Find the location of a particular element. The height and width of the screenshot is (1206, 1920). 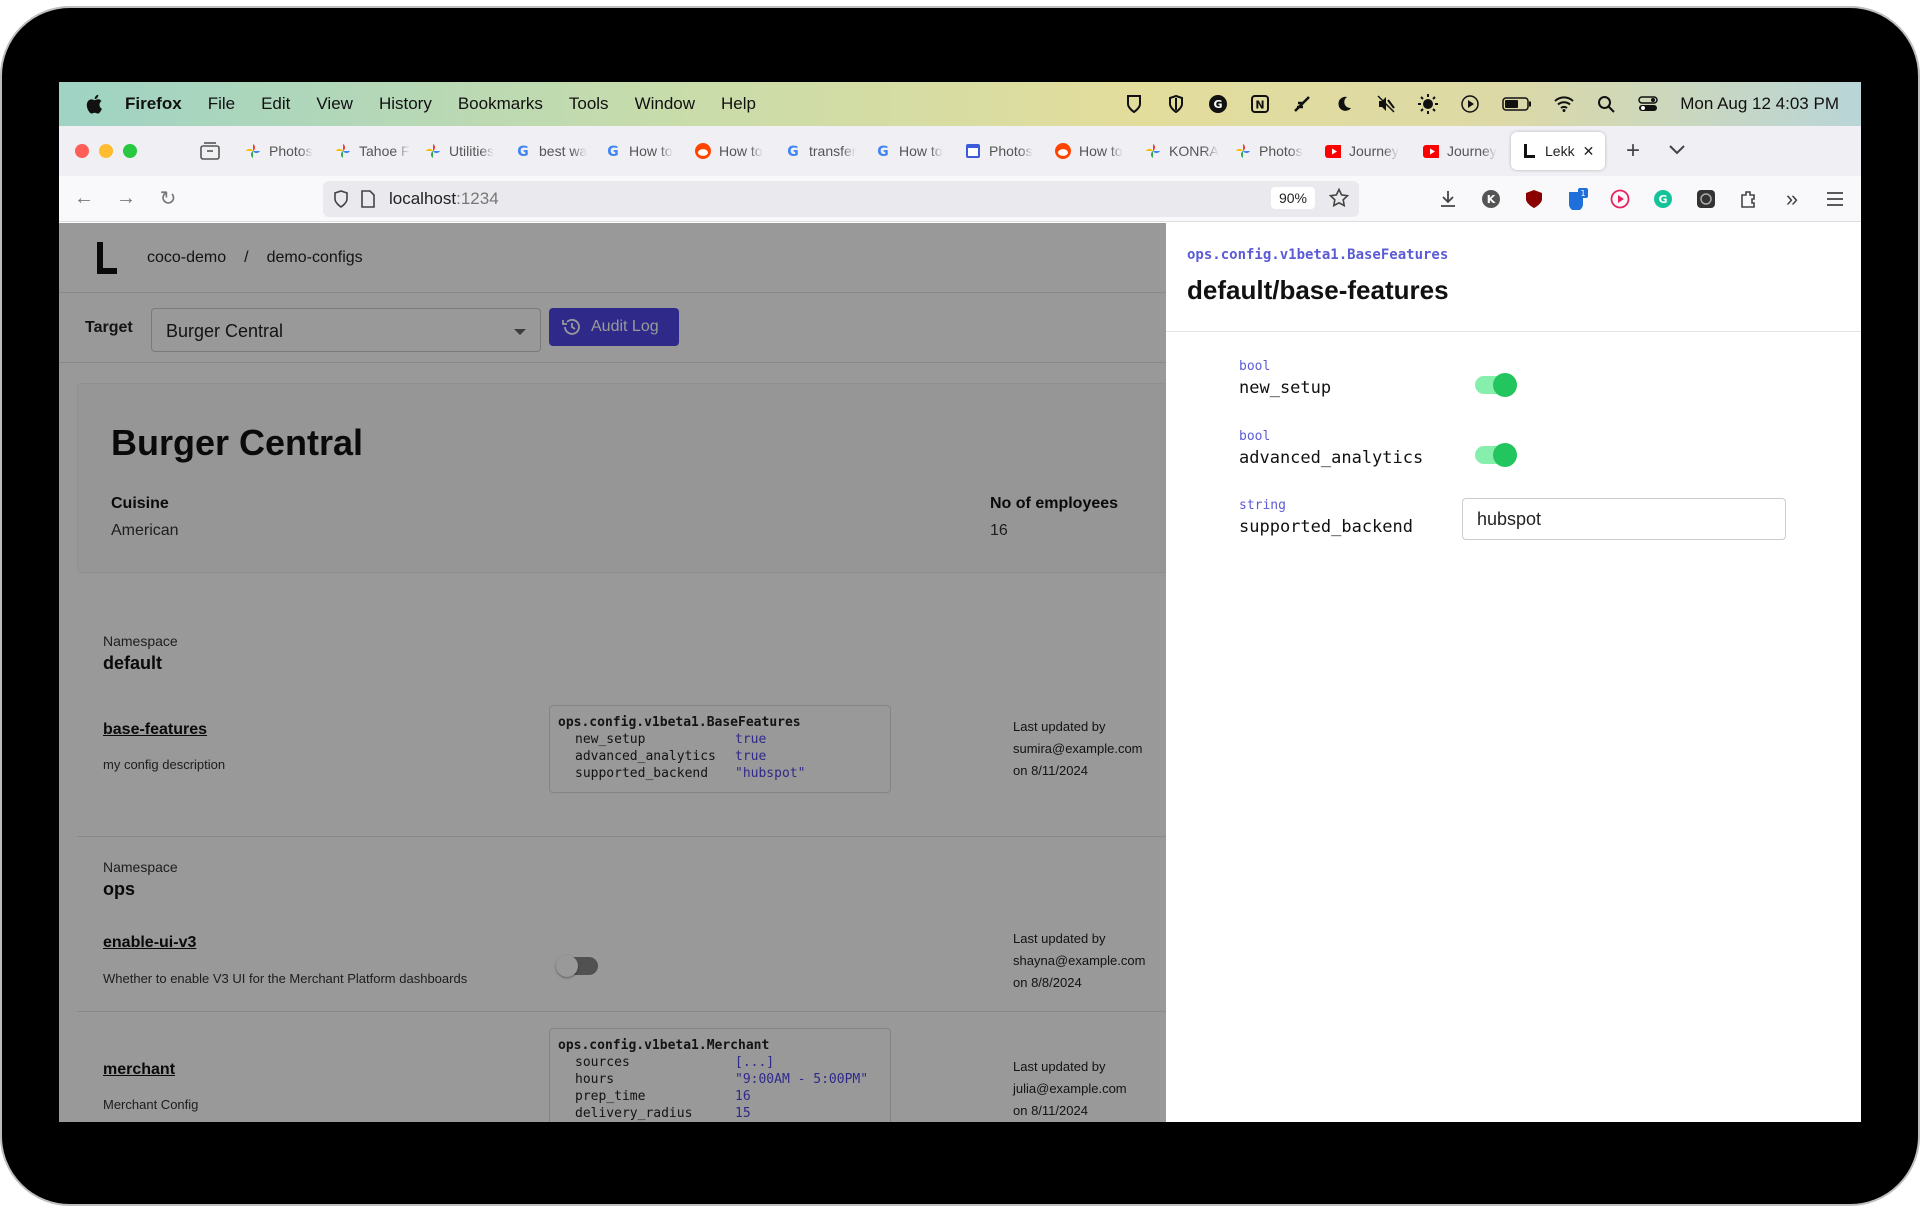

new-tab-icon: + is located at coordinates (1633, 151).